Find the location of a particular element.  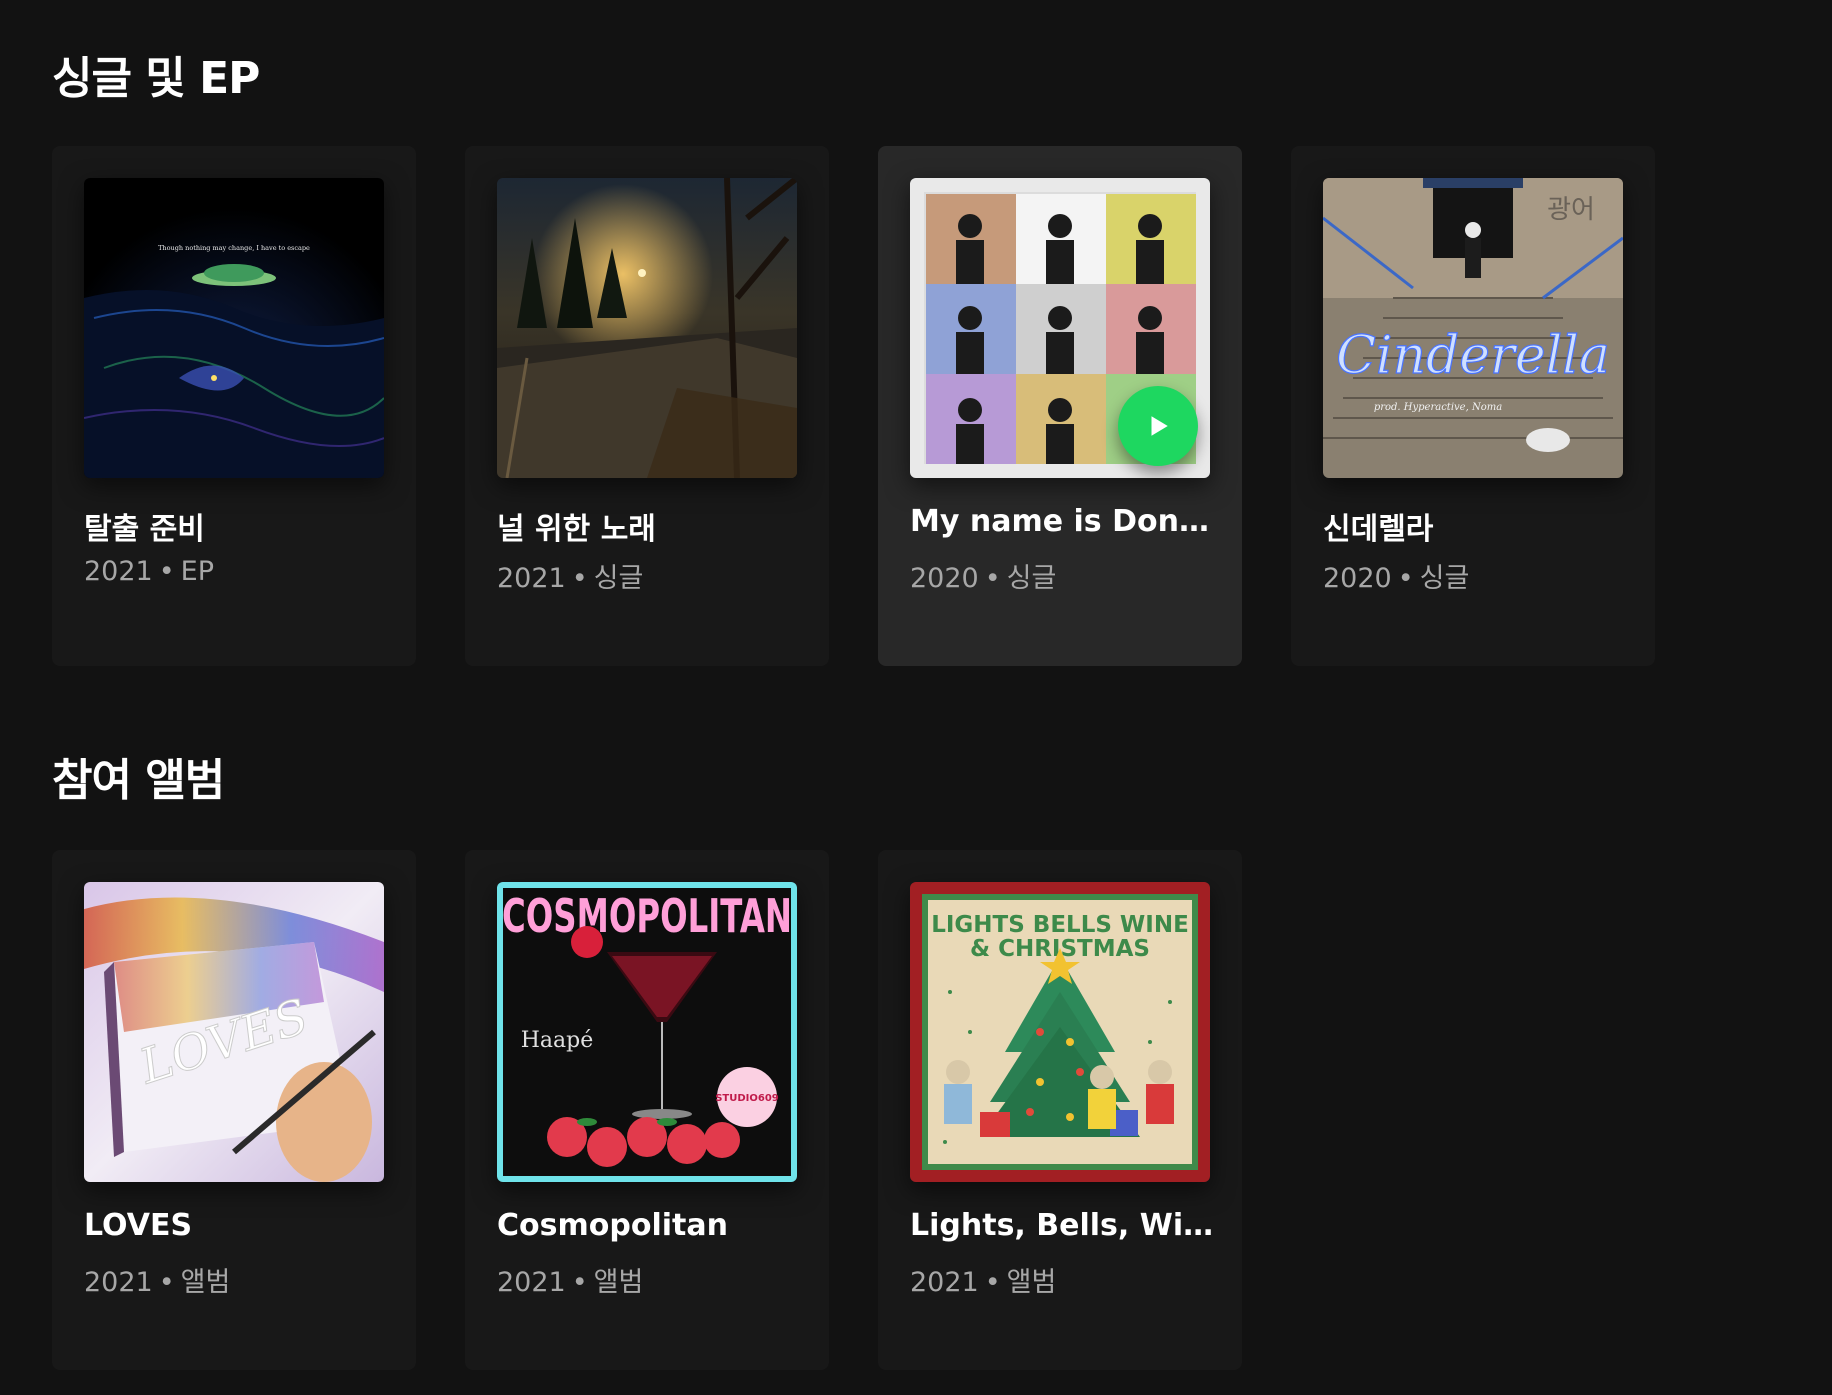

album-cover: LOVES is located at coordinates (234, 1032).